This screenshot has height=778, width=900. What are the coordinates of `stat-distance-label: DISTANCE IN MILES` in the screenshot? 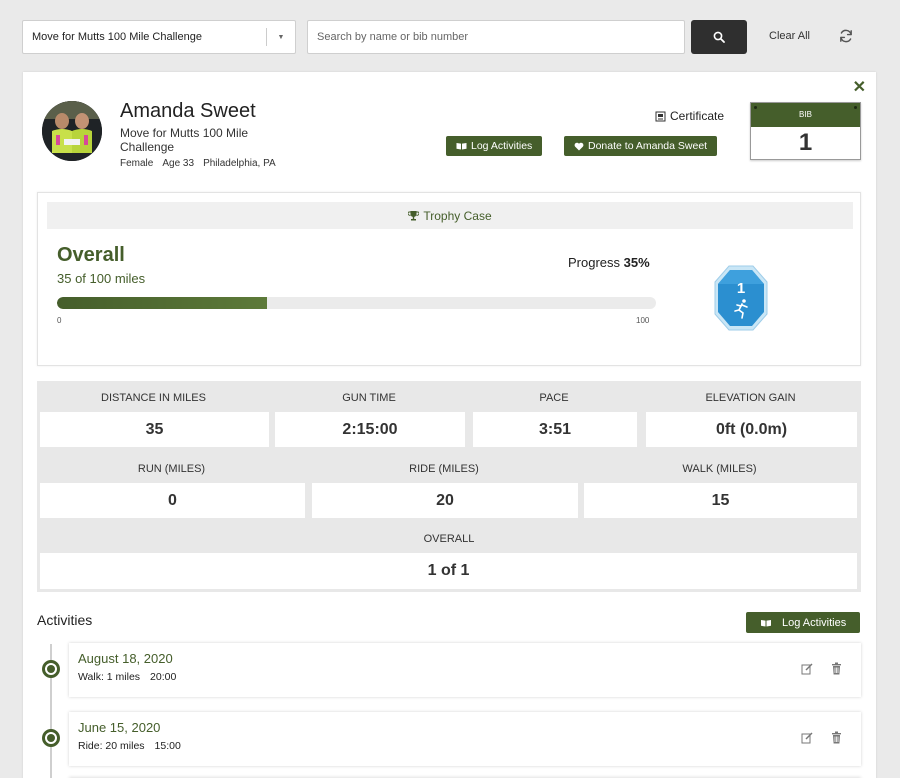 It's located at (153, 398).